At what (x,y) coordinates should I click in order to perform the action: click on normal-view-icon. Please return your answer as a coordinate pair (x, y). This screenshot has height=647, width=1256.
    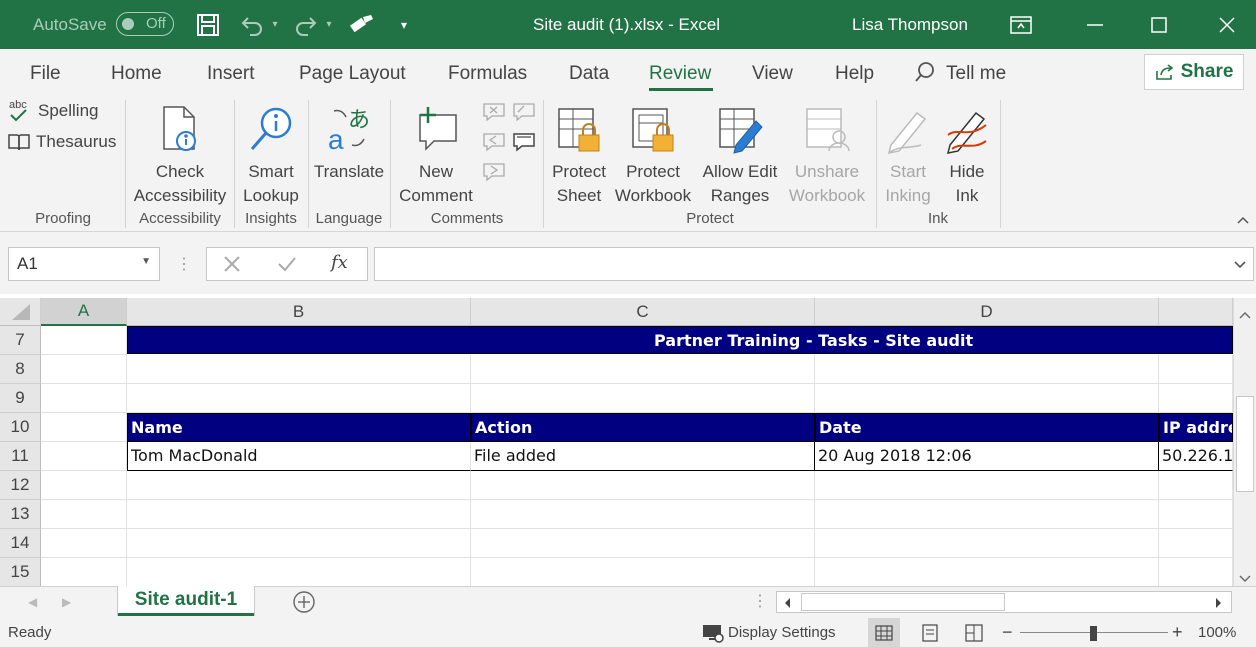
    Looking at the image, I should click on (884, 632).